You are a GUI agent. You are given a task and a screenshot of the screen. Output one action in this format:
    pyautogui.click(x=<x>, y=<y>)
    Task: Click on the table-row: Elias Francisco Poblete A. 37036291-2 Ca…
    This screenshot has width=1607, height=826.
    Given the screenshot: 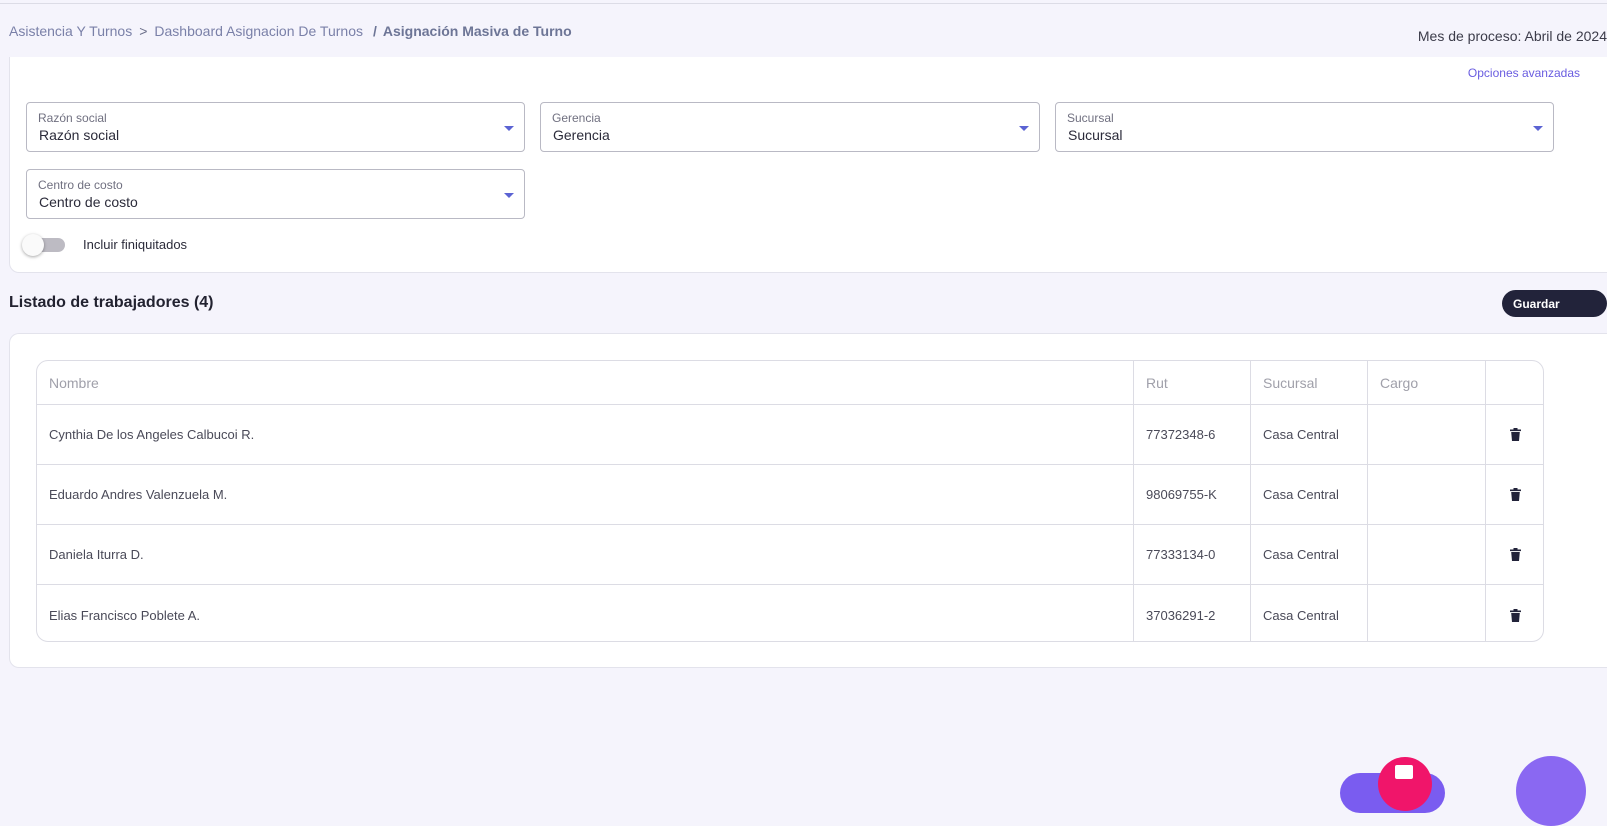 What is the action you would take?
    pyautogui.click(x=790, y=613)
    